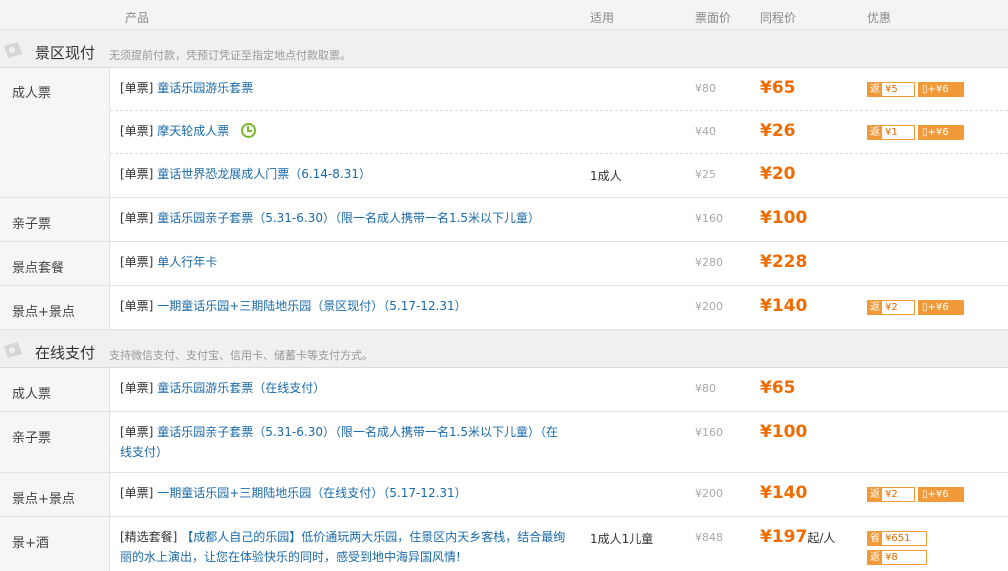 The width and height of the screenshot is (1008, 571). Describe the element at coordinates (433, 537) in the screenshot. I see `product-desc: 低价通玩两大乐园，住景区内天乡客栈，结合最绚` at that location.